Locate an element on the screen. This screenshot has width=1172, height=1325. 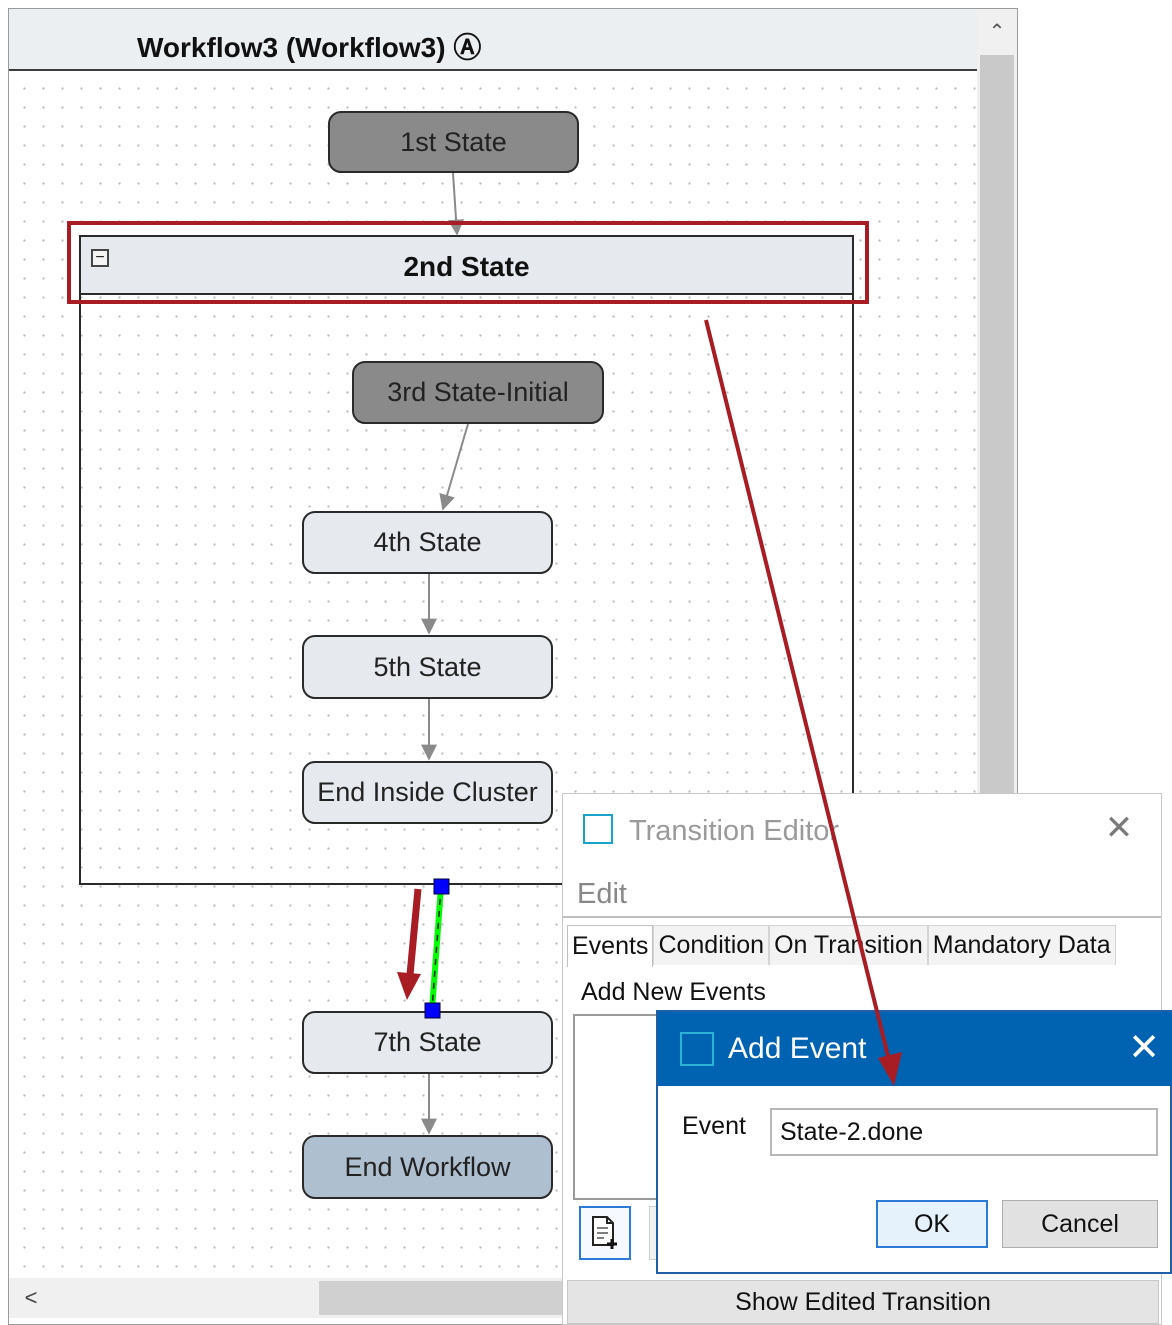
add-event-dialog: Add Event ✕ Event OK Cancel is located at coordinates (914, 1142).